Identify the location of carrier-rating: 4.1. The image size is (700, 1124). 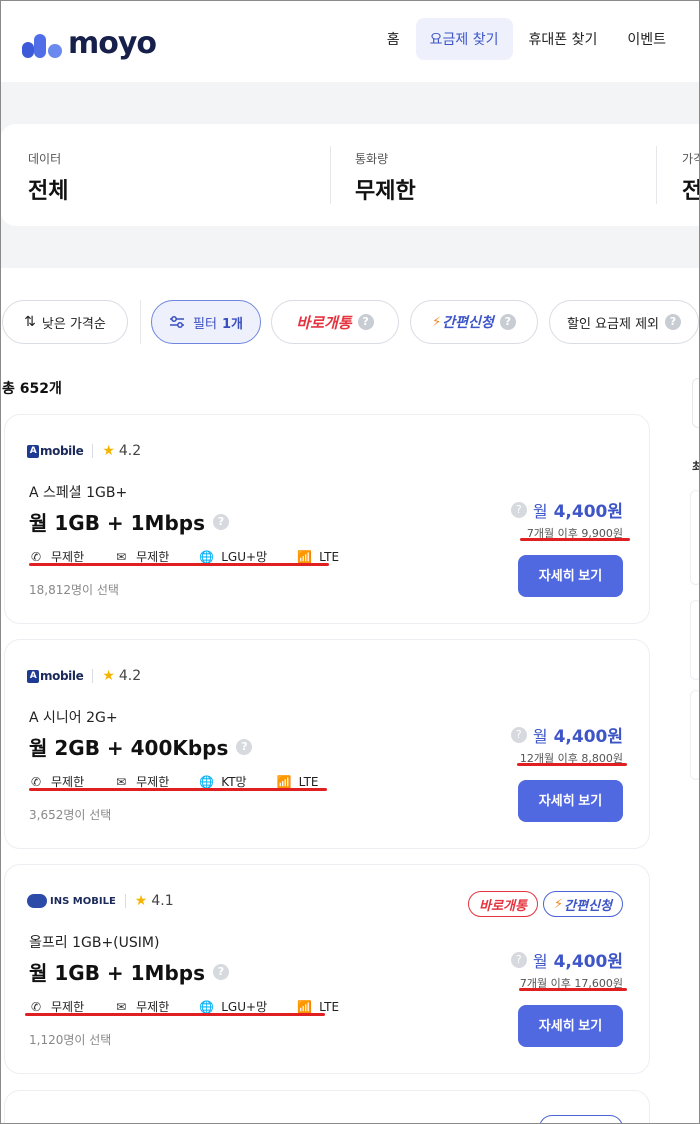
(162, 901).